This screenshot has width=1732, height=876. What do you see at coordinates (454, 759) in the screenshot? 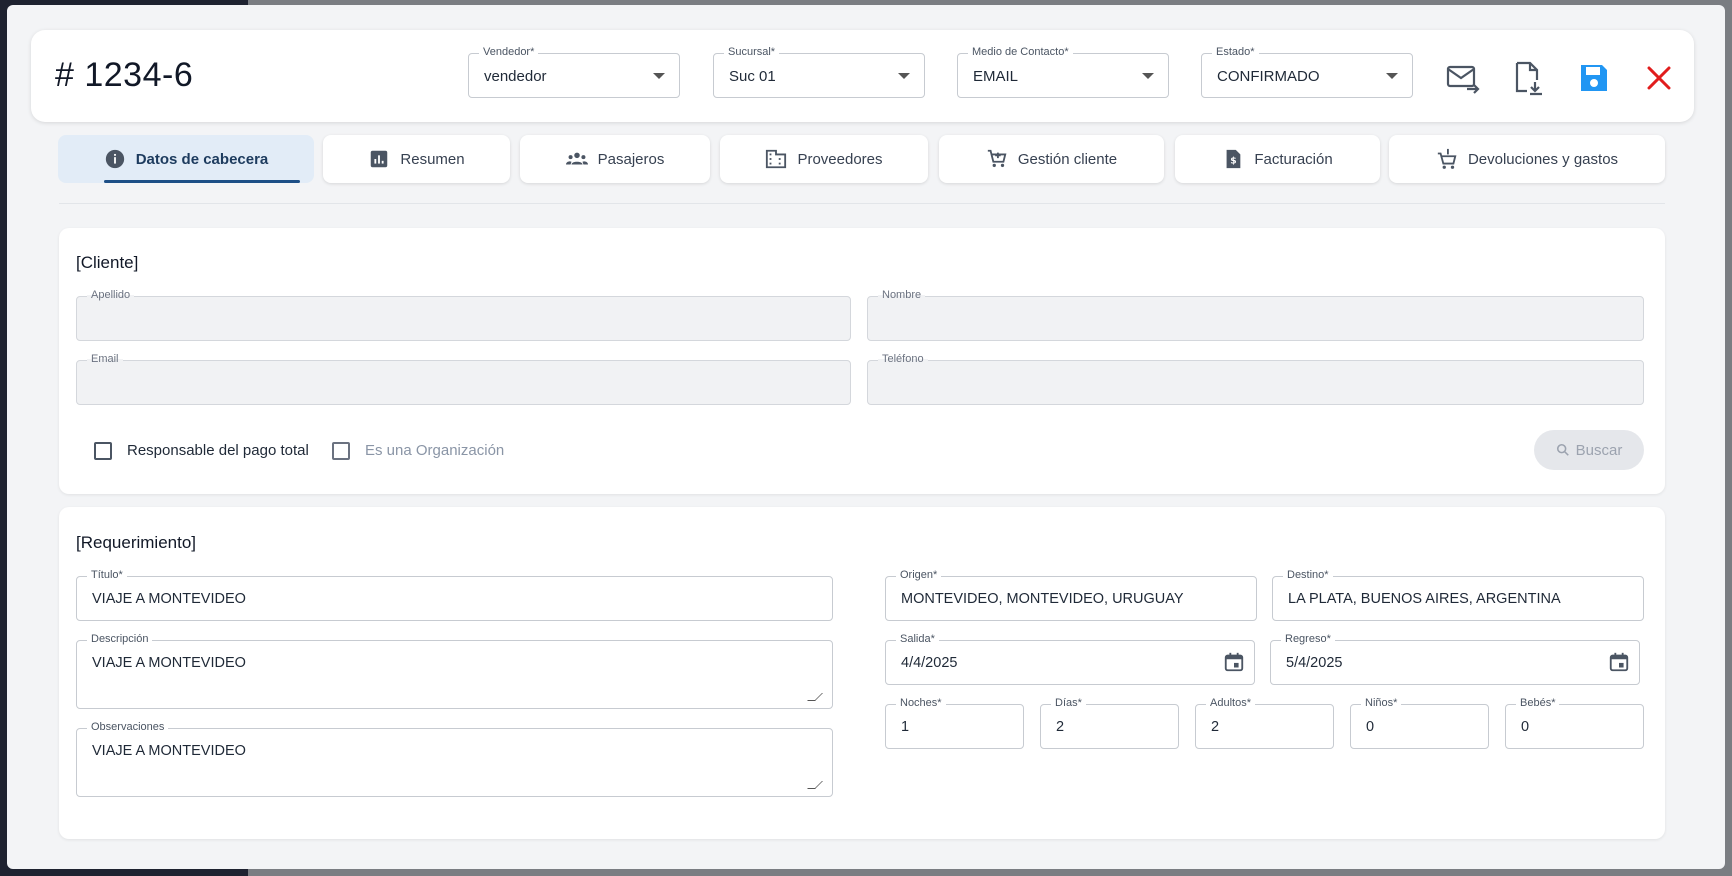
I see `observaciones-textarea: Observaciones VIAJE A MONTEVIDEO` at bounding box center [454, 759].